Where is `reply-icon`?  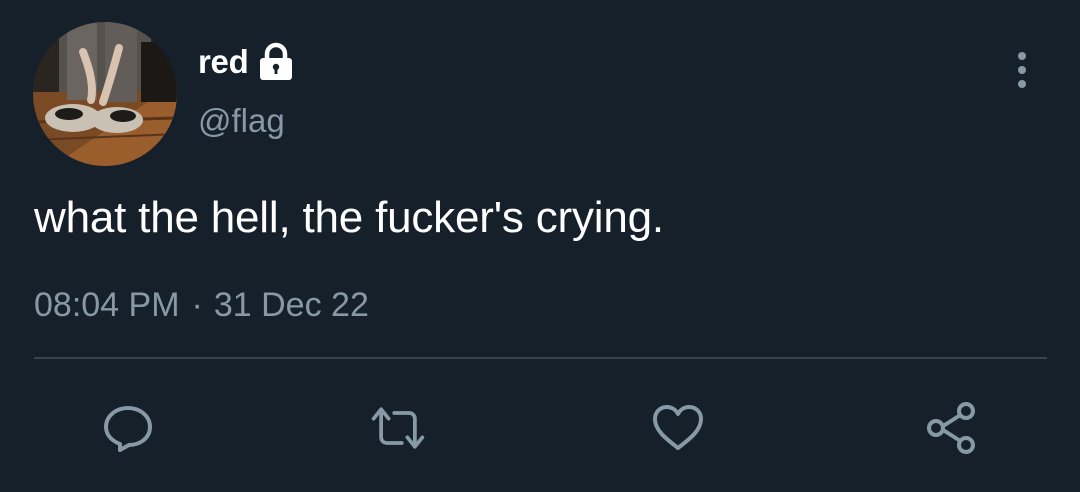
reply-icon is located at coordinates (128, 429).